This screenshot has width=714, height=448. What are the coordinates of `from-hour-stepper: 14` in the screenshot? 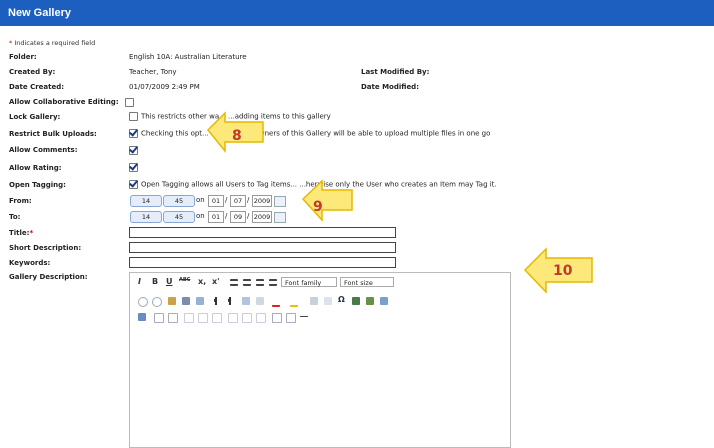 It's located at (146, 201).